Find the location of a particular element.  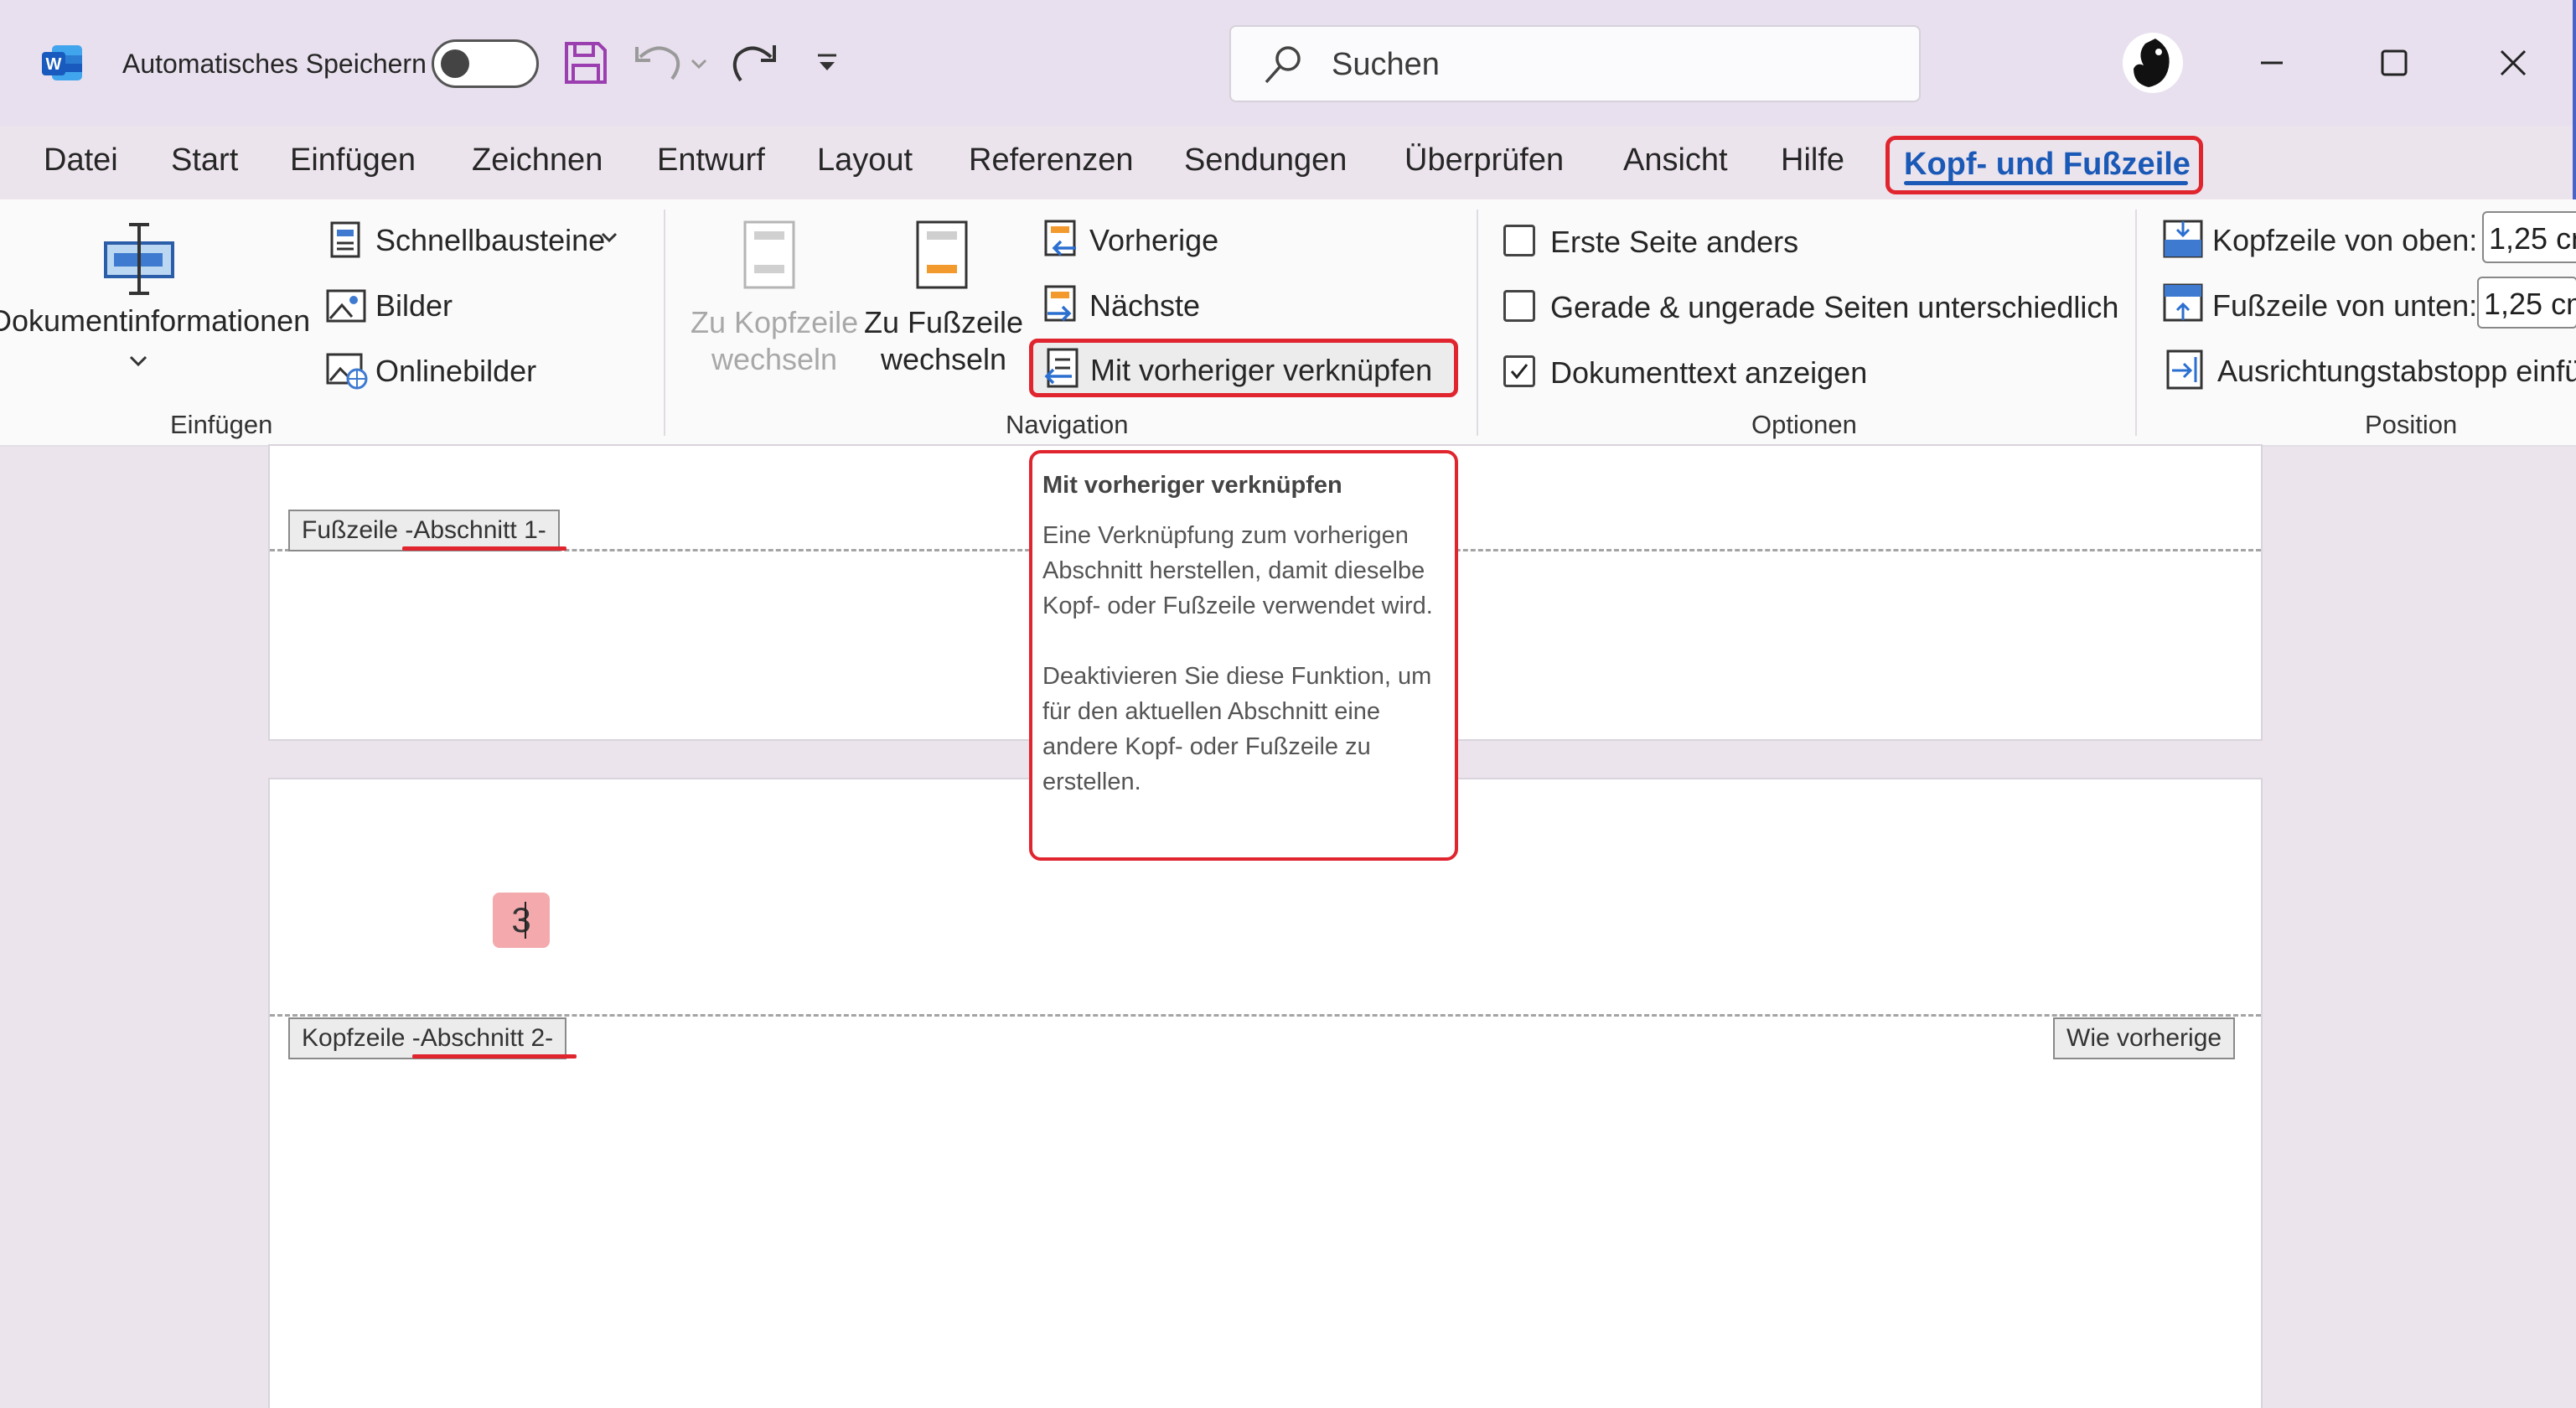

dokumentinformationen-label: Dokumentinformationen is located at coordinates (155, 320).